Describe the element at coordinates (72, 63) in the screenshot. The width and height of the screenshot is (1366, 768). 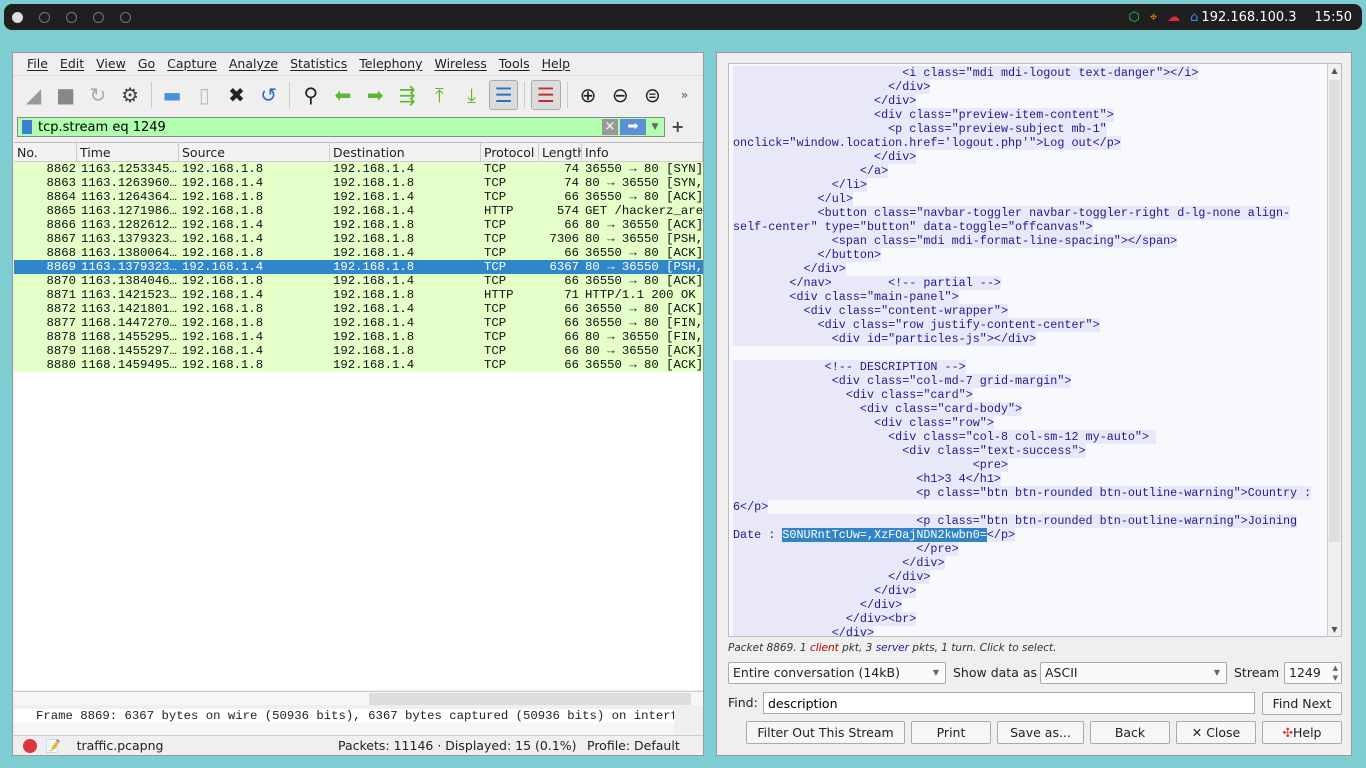
I see `menu-edit: Edit` at that location.